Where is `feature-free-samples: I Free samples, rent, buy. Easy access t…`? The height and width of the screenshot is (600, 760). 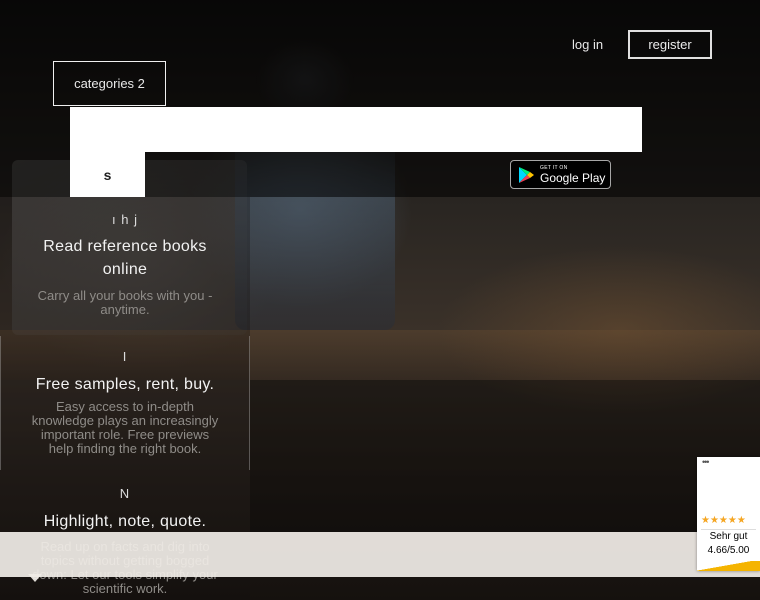 feature-free-samples: I Free samples, rent, buy. Easy access t… is located at coordinates (125, 402).